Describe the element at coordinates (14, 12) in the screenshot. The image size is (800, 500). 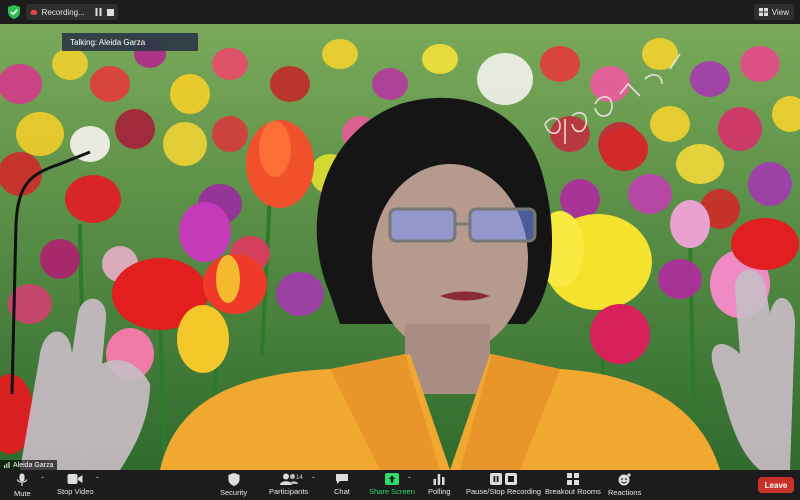
I see `shield-icon` at that location.